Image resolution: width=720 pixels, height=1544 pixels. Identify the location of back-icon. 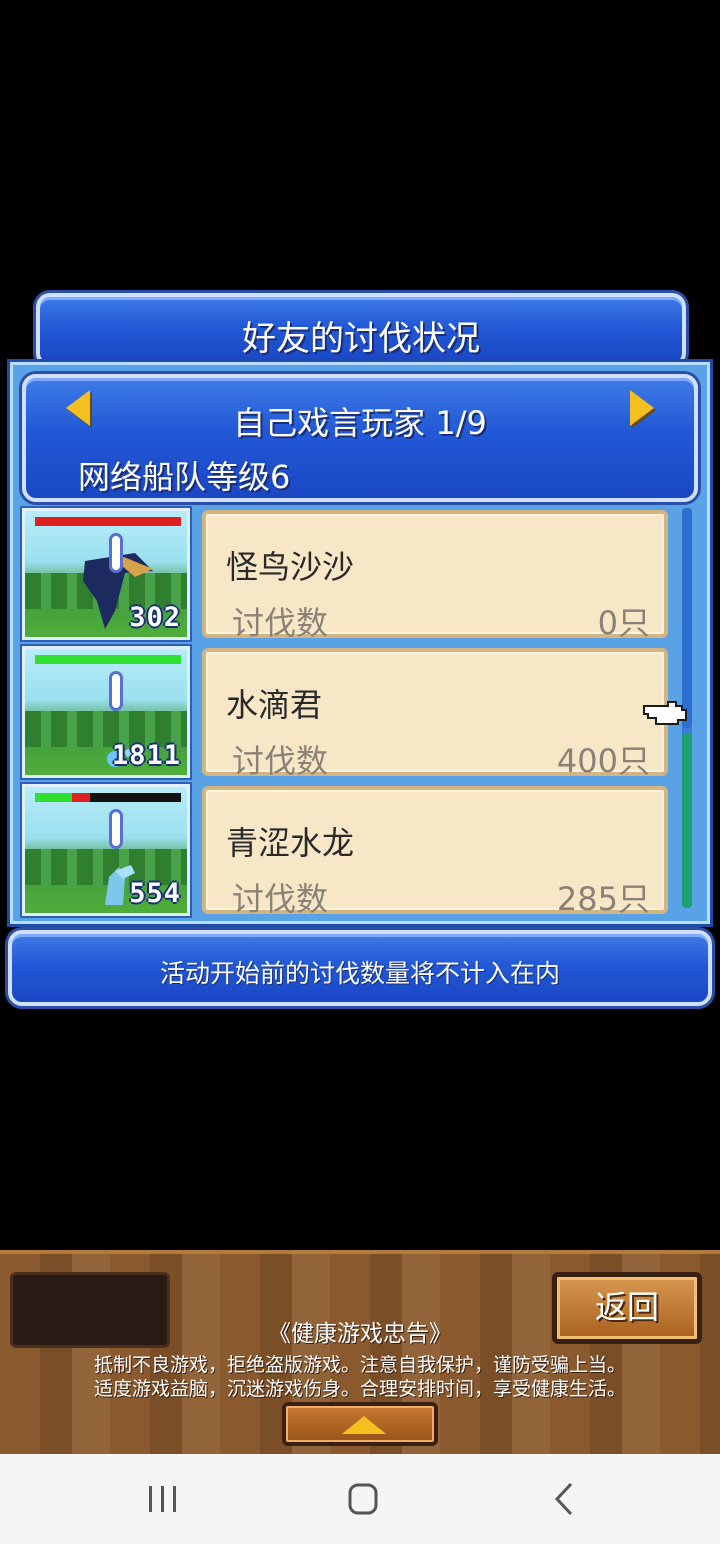
(565, 1499).